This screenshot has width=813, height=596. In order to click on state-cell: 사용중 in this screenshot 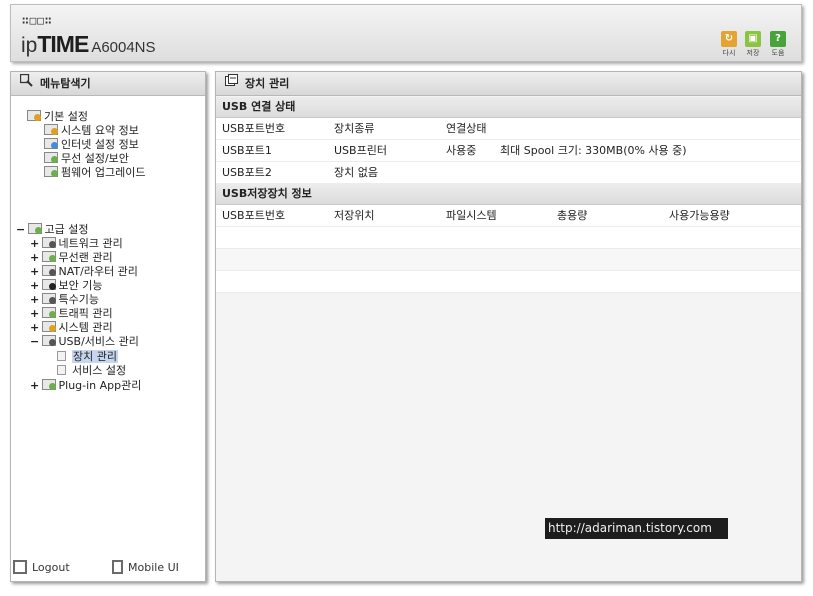, I will do `click(461, 150)`.